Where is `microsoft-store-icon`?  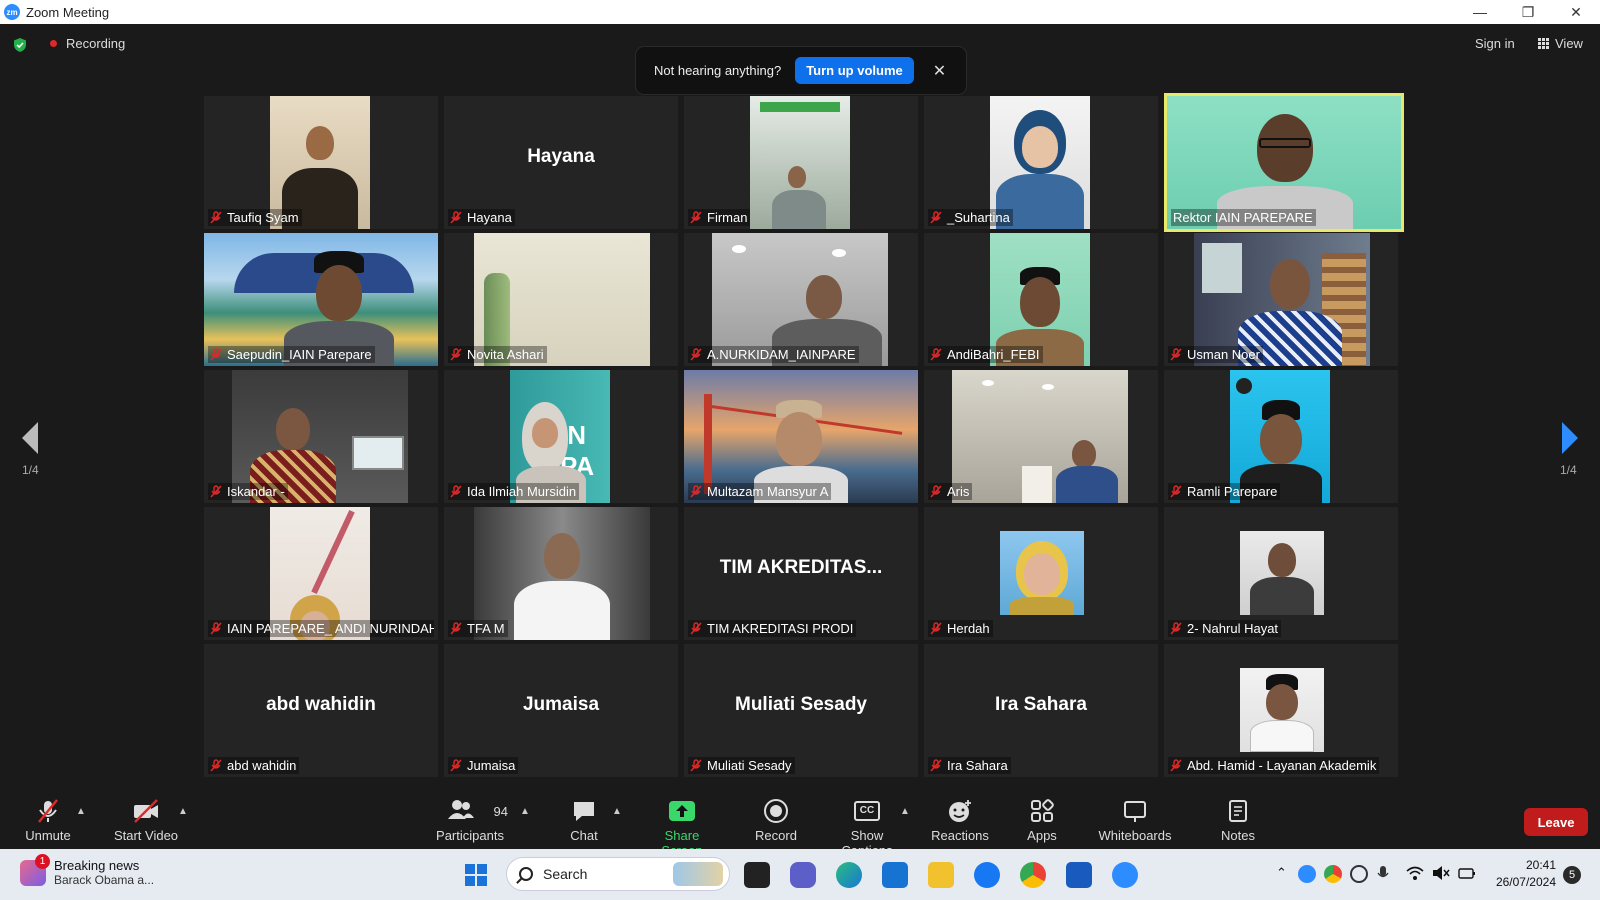 microsoft-store-icon is located at coordinates (895, 875).